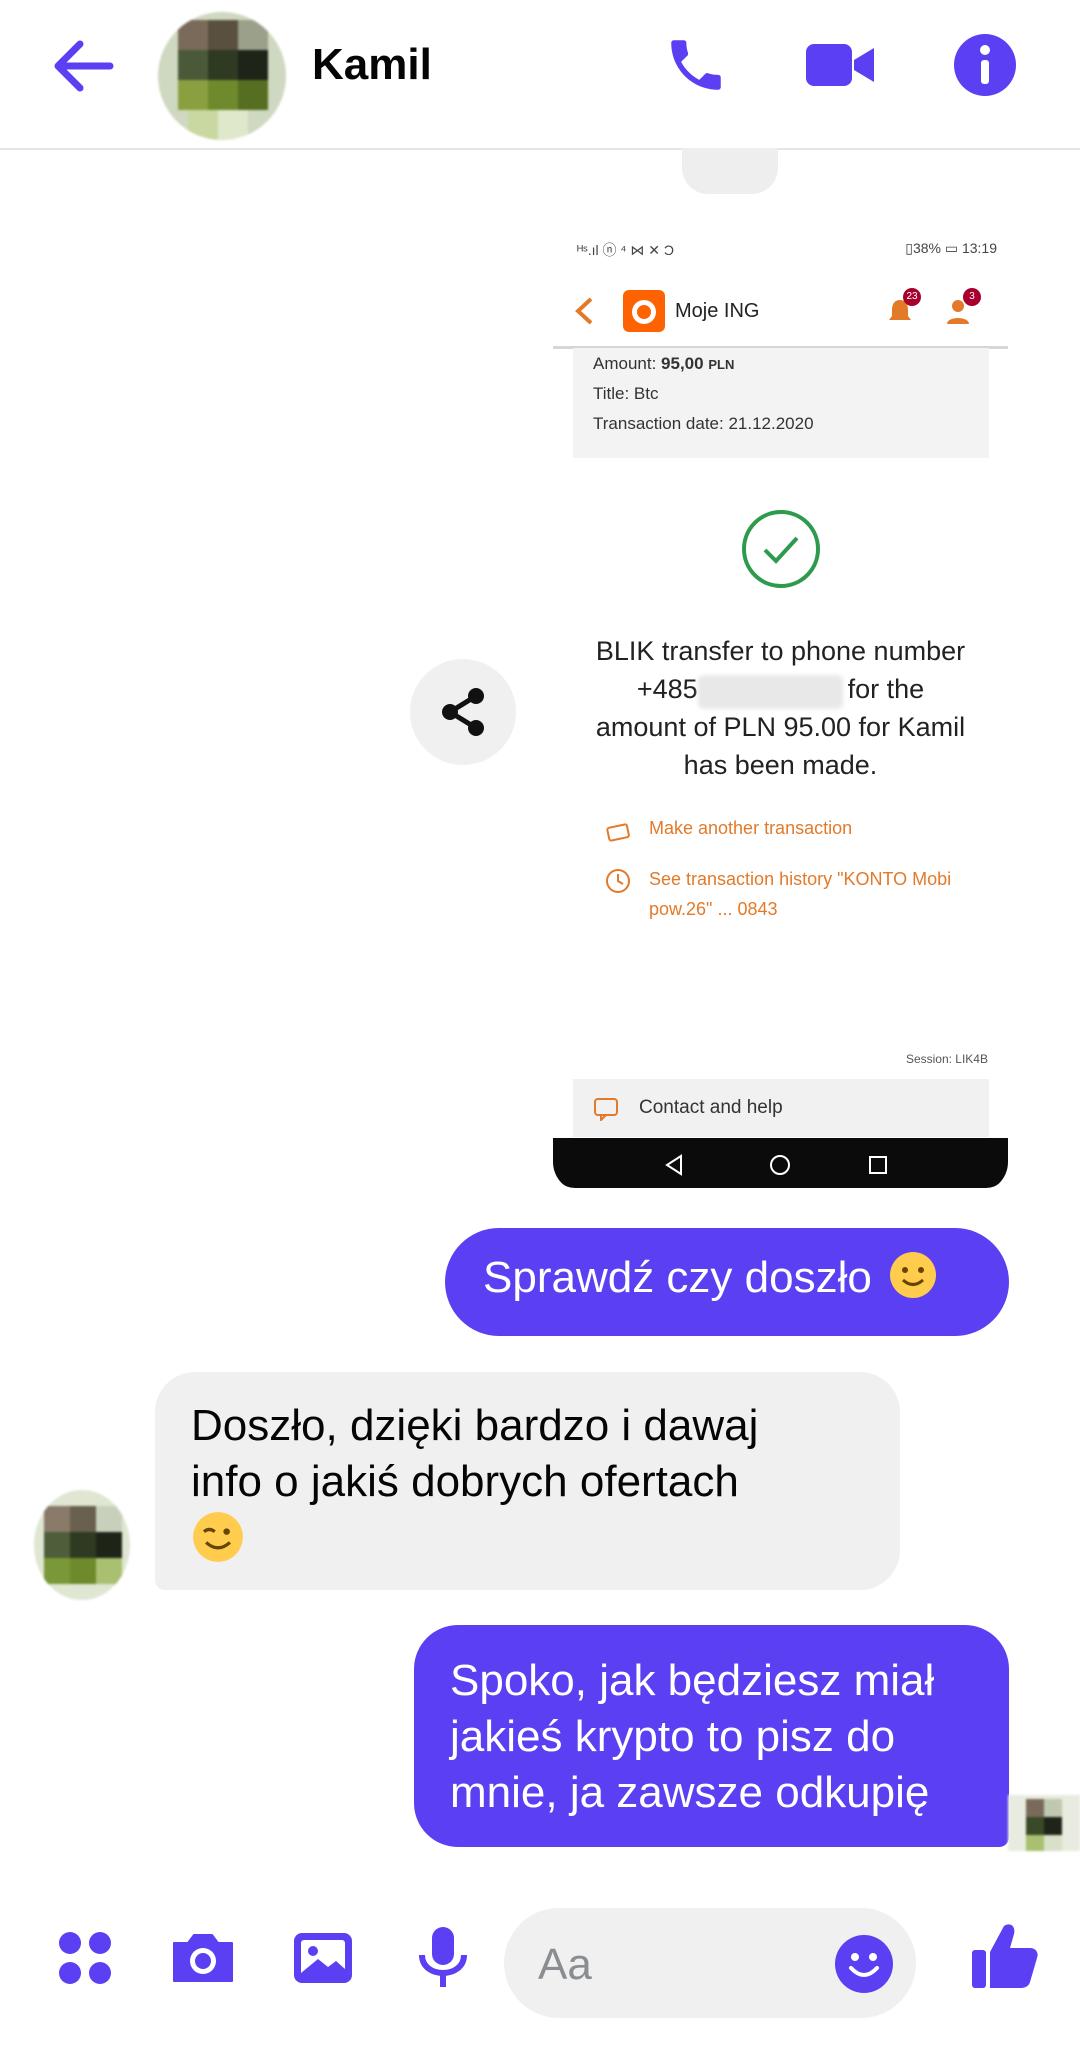 This screenshot has width=1080, height=2060. What do you see at coordinates (619, 834) in the screenshot?
I see `transfer-icon` at bounding box center [619, 834].